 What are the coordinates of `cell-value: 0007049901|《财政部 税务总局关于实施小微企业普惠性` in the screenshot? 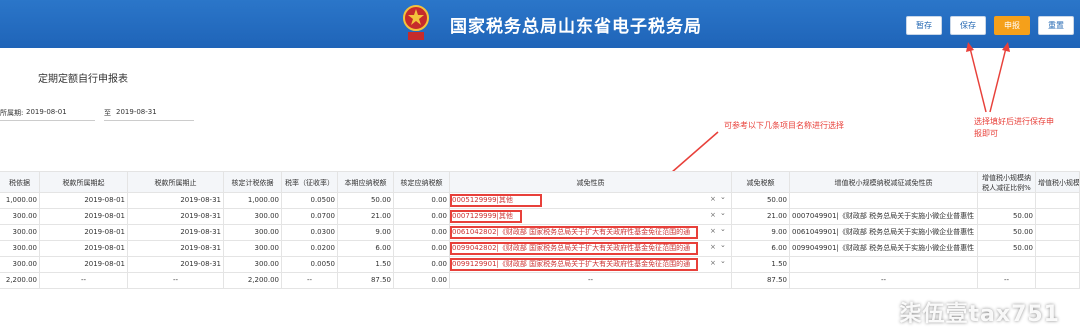 It's located at (883, 216).